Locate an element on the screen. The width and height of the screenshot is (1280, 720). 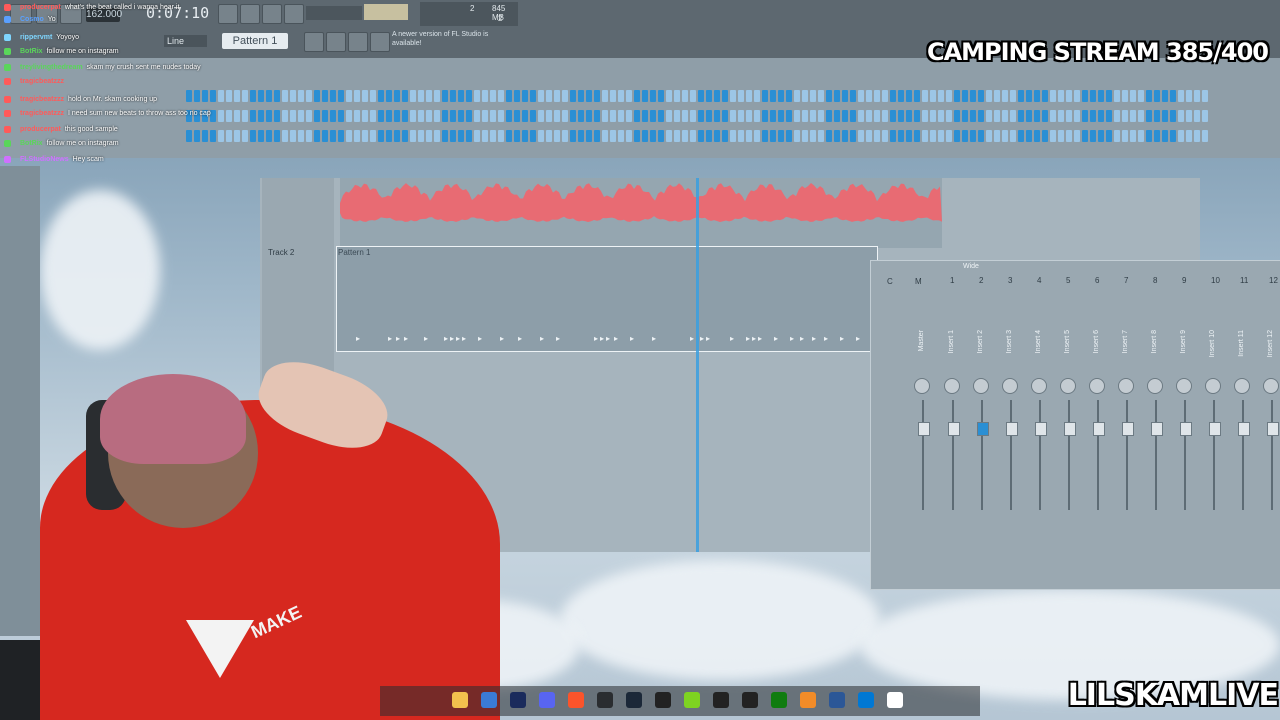
obs-icon is located at coordinates (605, 700).